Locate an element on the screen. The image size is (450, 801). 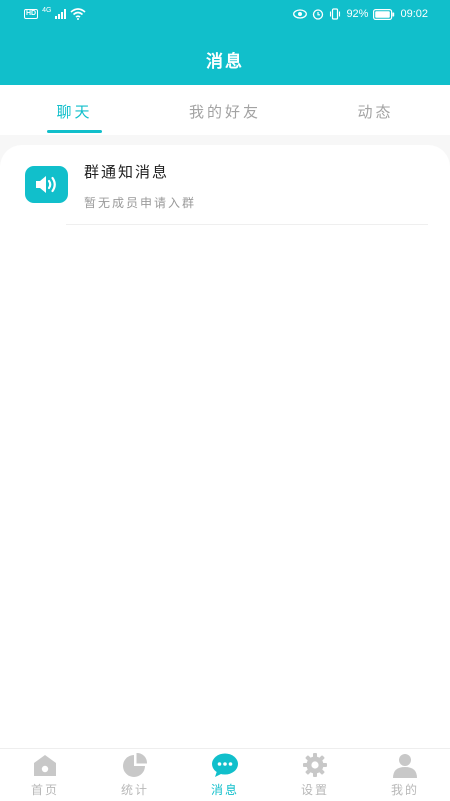
tab-my-friends: 我的好友 is located at coordinates (225, 111).